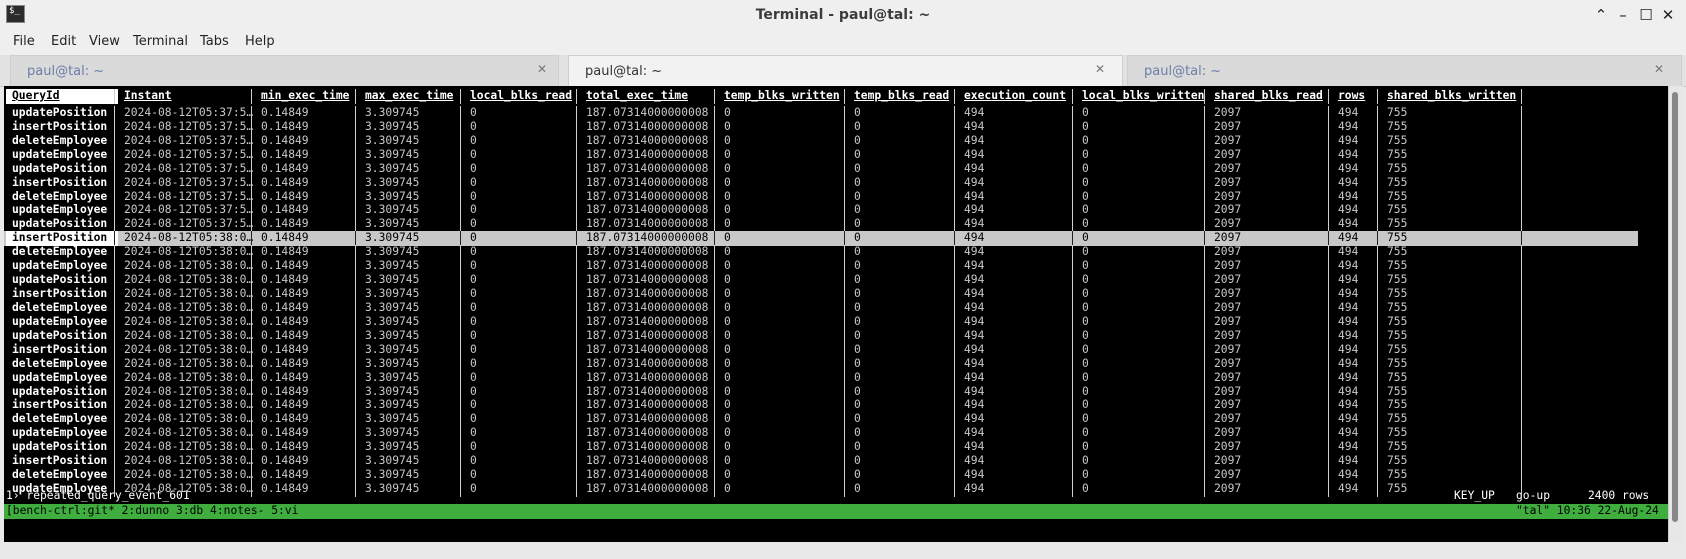 The height and width of the screenshot is (559, 1686). I want to click on column-header-shared-blks-read: shared_blks_read, so click(1270, 96).